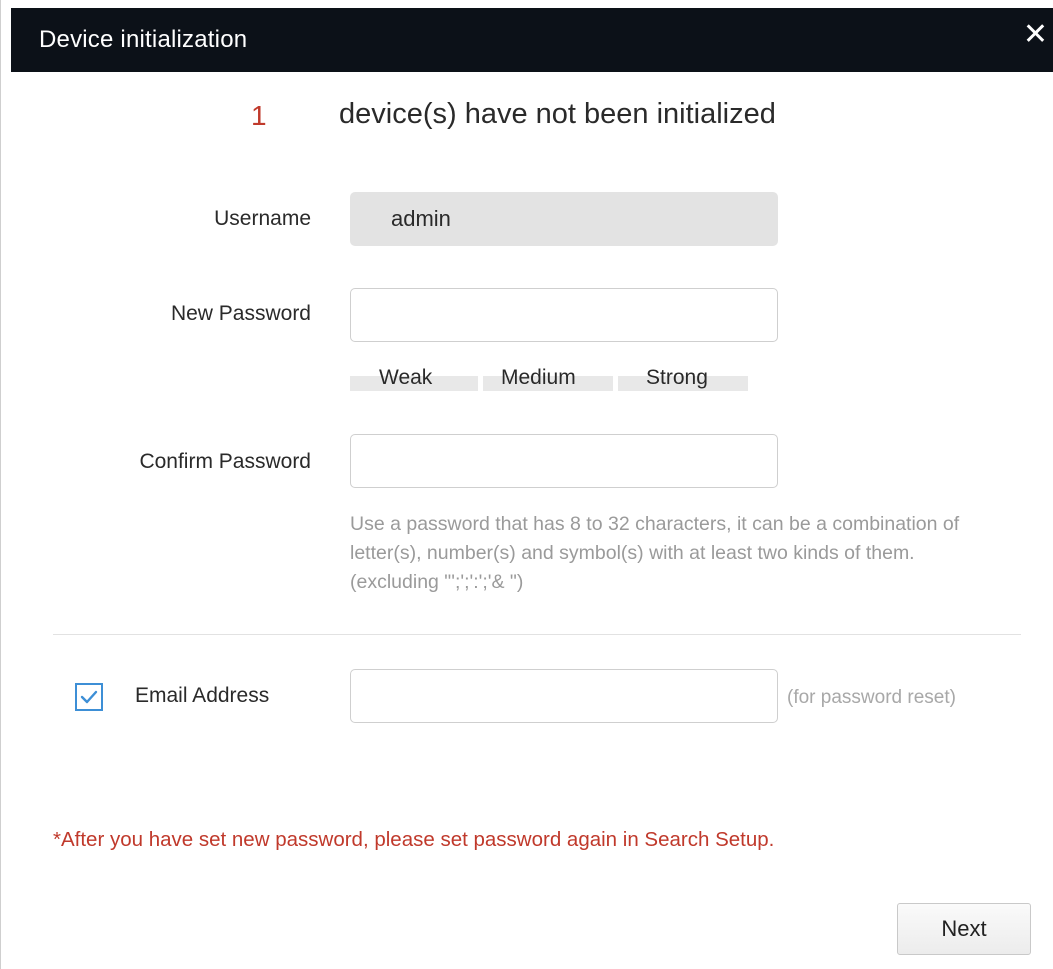 This screenshot has height=969, width=1053. I want to click on username-field, so click(564, 219).